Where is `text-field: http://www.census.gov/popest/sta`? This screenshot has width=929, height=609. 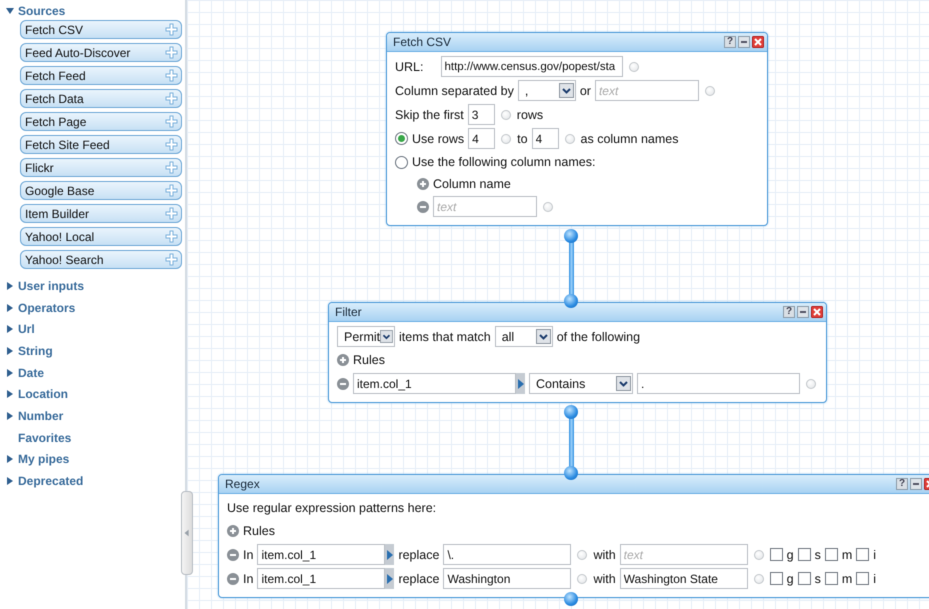 text-field: http://www.census.gov/popest/sta is located at coordinates (532, 66).